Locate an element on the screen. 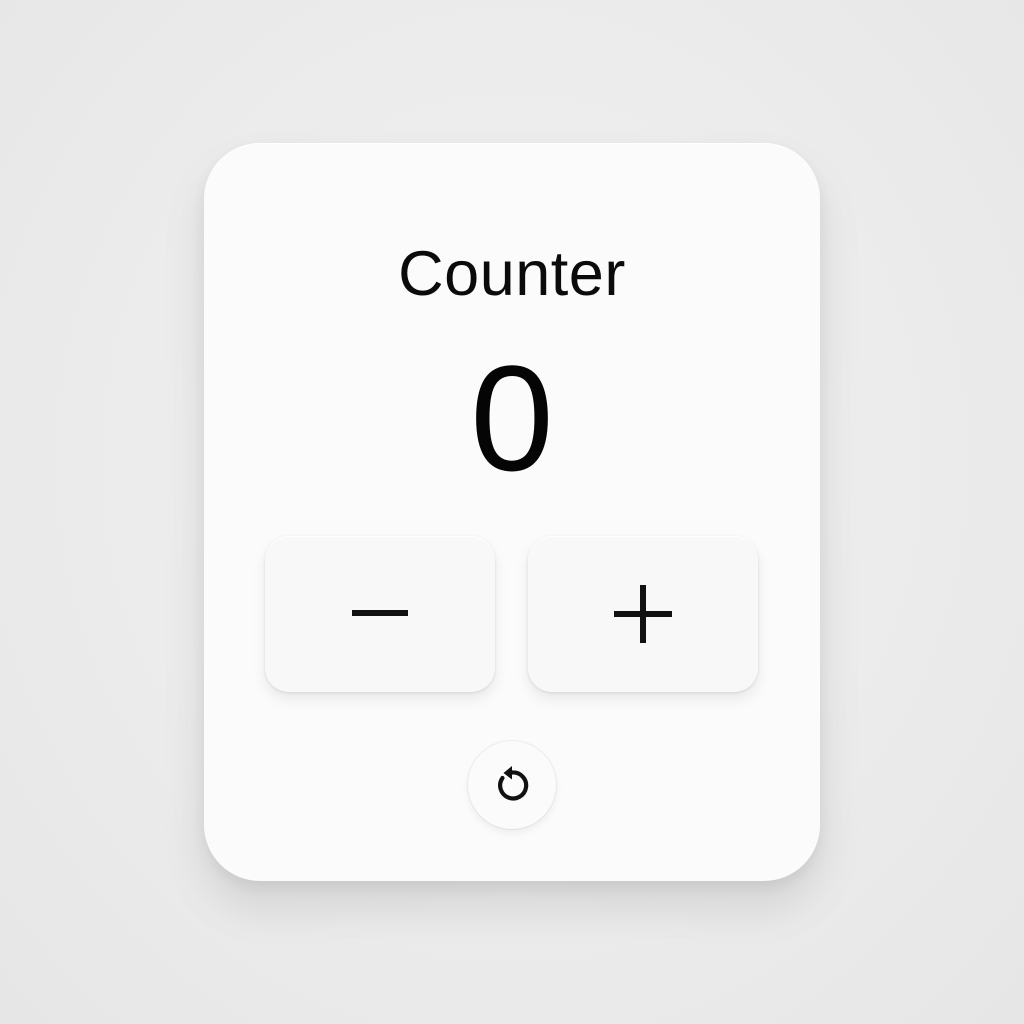 This screenshot has width=1024, height=1024. decrement-button is located at coordinates (380, 614).